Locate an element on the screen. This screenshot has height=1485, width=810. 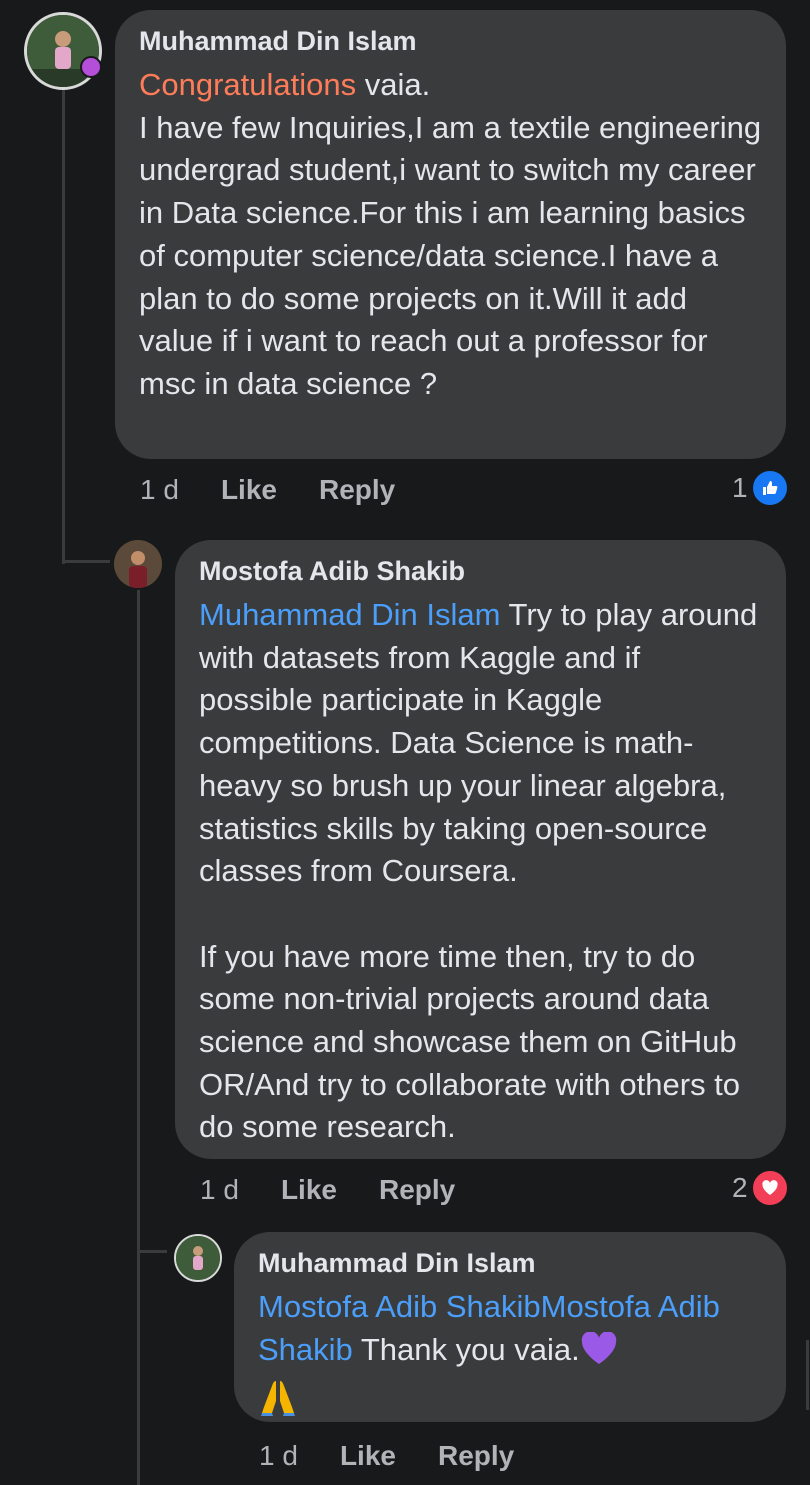
vaccine-badge-icon is located at coordinates (91, 67).